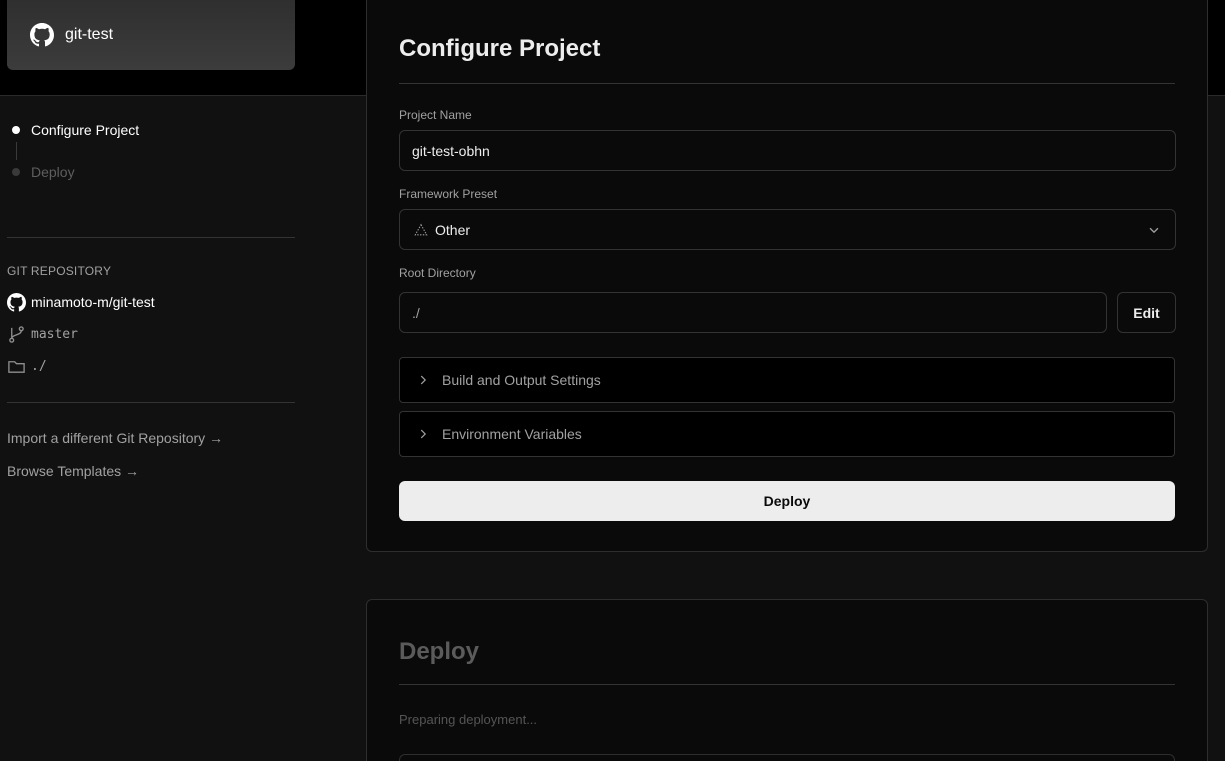 Image resolution: width=1225 pixels, height=761 pixels. Describe the element at coordinates (16, 334) in the screenshot. I see `git-branch-icon` at that location.